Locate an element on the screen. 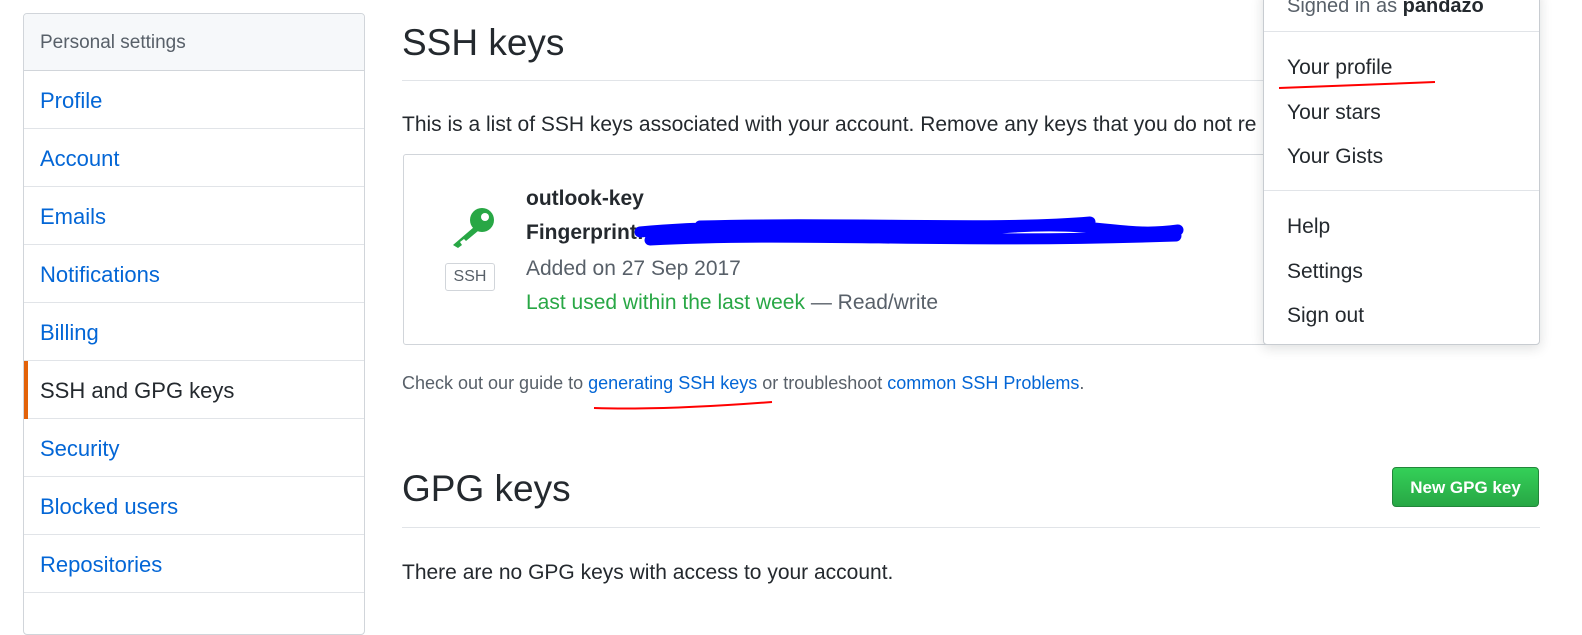 The image size is (1582, 635). new-gpg-key-button: New GPG key is located at coordinates (1465, 487).